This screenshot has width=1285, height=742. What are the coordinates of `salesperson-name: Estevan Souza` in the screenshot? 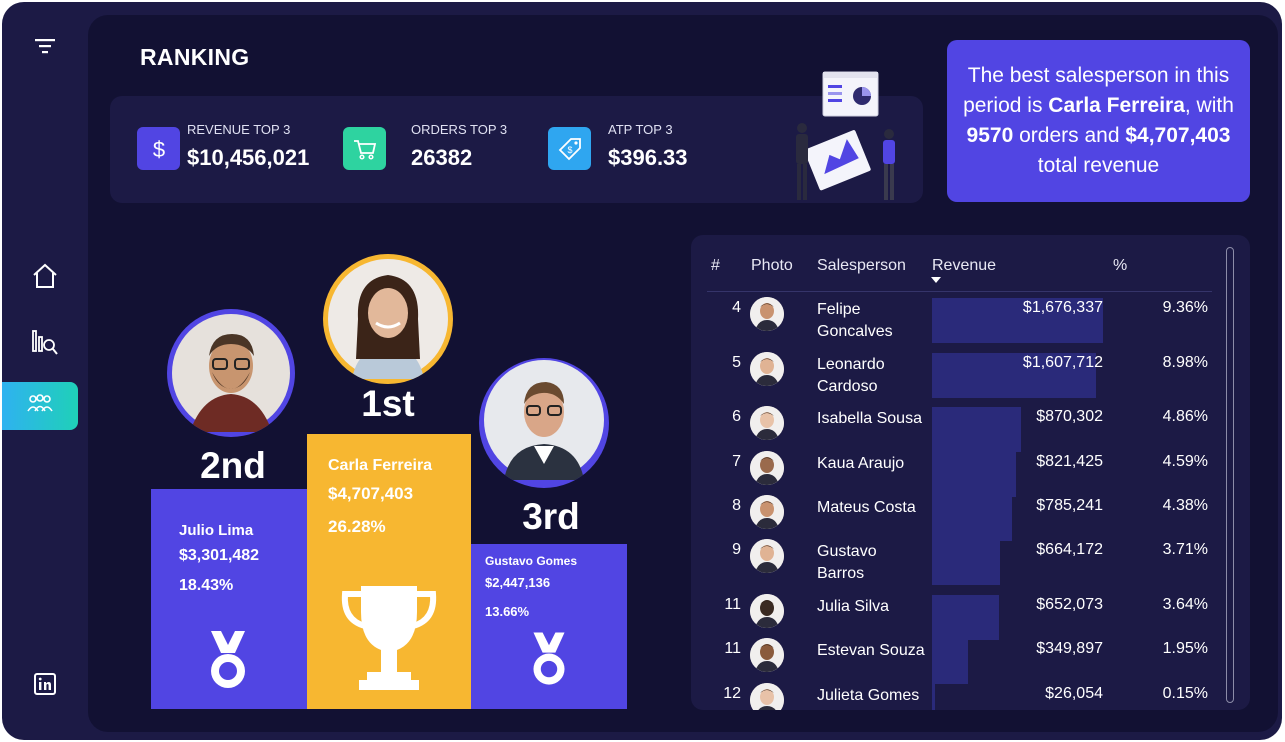 It's located at (871, 650).